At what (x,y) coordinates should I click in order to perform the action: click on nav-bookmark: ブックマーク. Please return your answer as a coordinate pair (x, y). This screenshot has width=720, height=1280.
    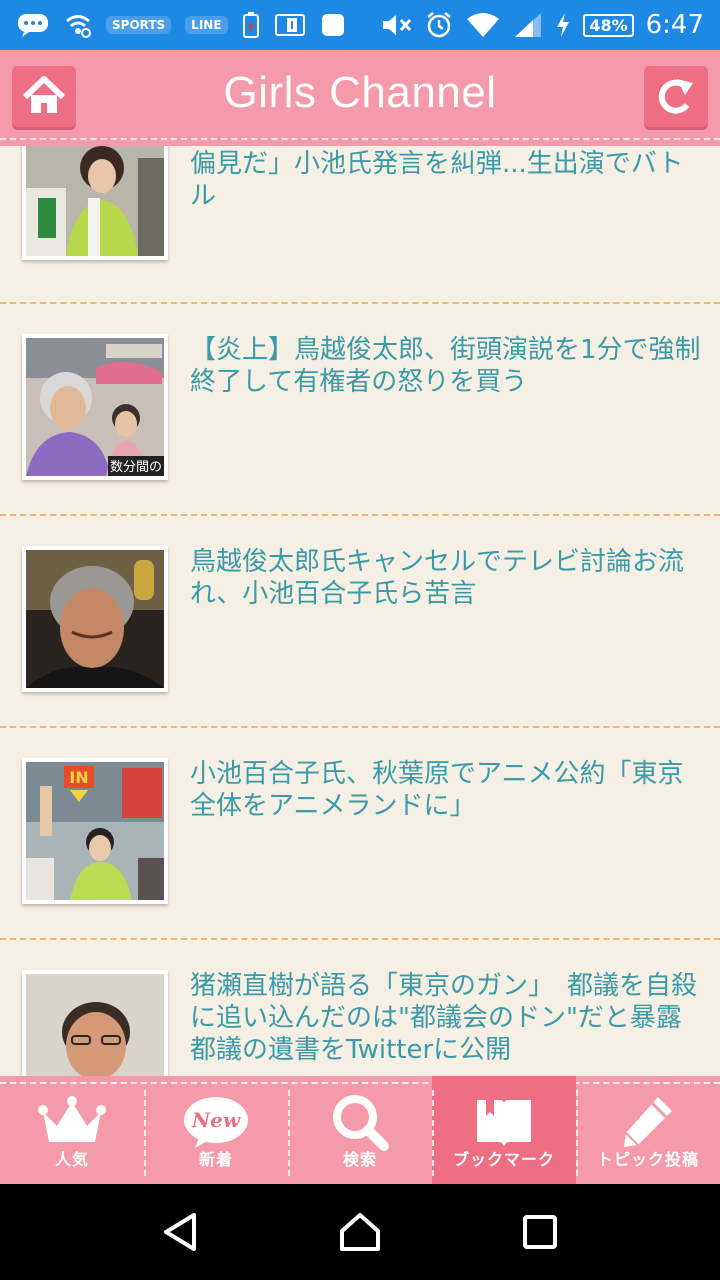
    Looking at the image, I should click on (504, 1130).